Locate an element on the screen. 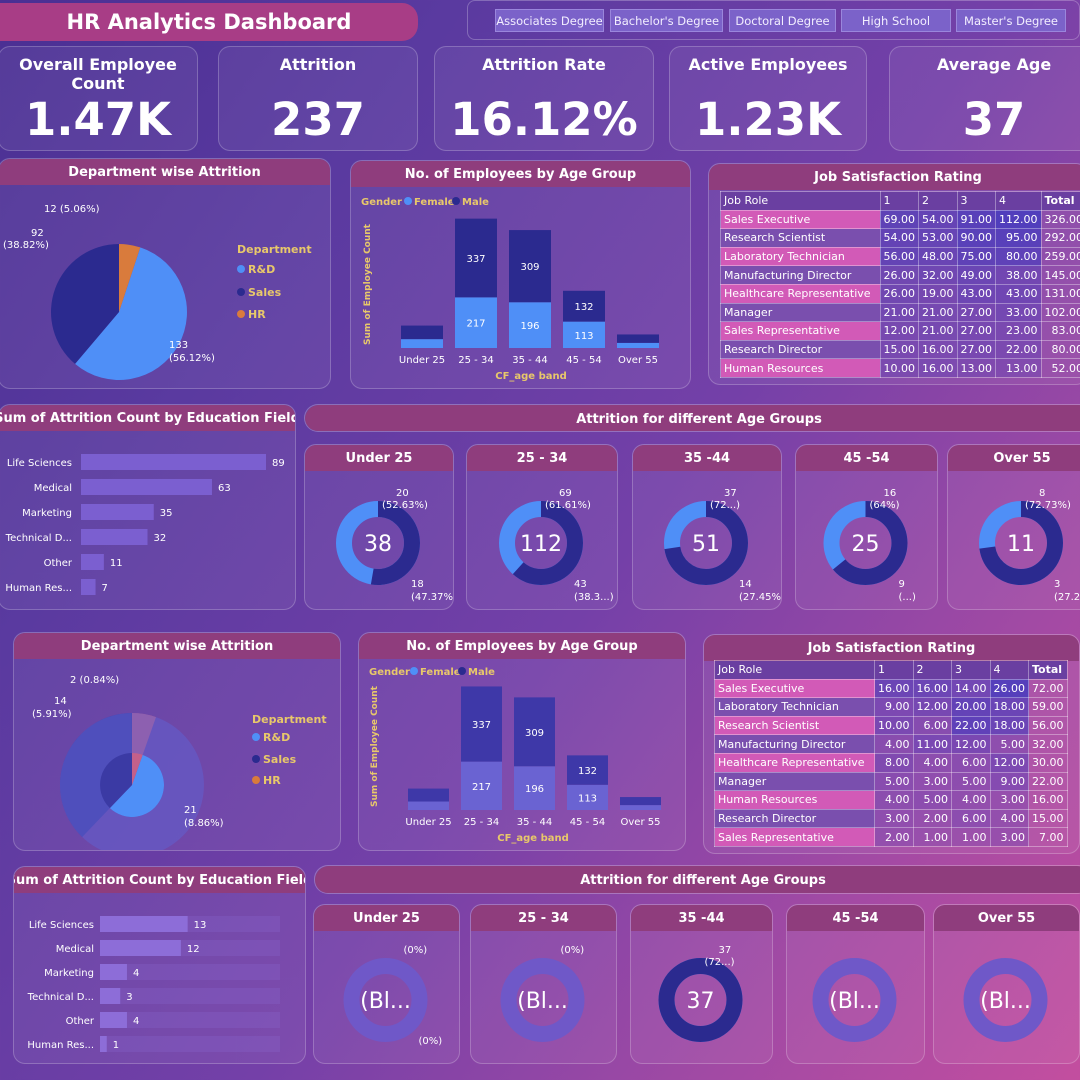  donut-title: Under 25 is located at coordinates (386, 918).